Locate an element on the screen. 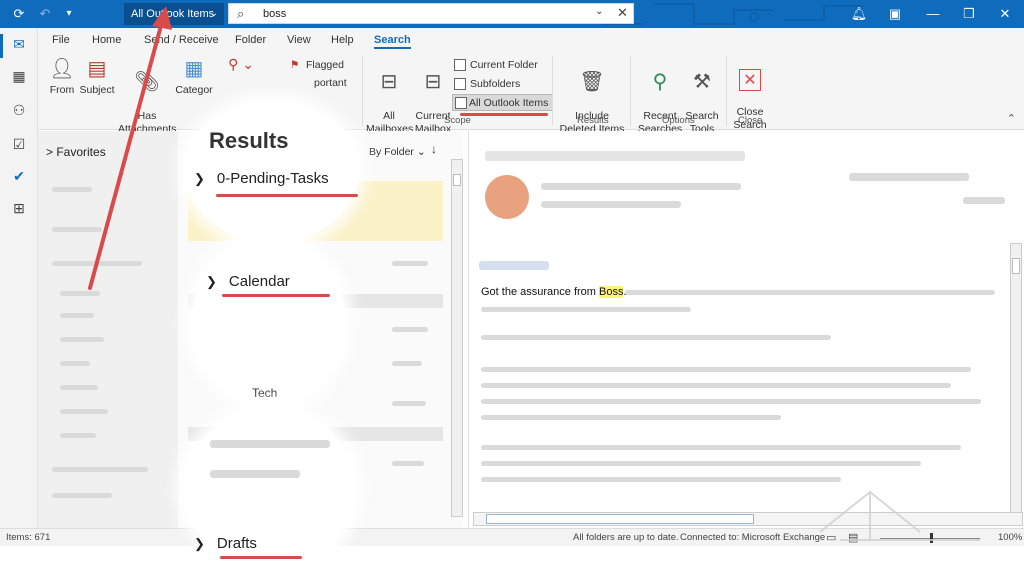 The width and height of the screenshot is (1024, 574). watermark-logo is located at coordinates (899, 515).